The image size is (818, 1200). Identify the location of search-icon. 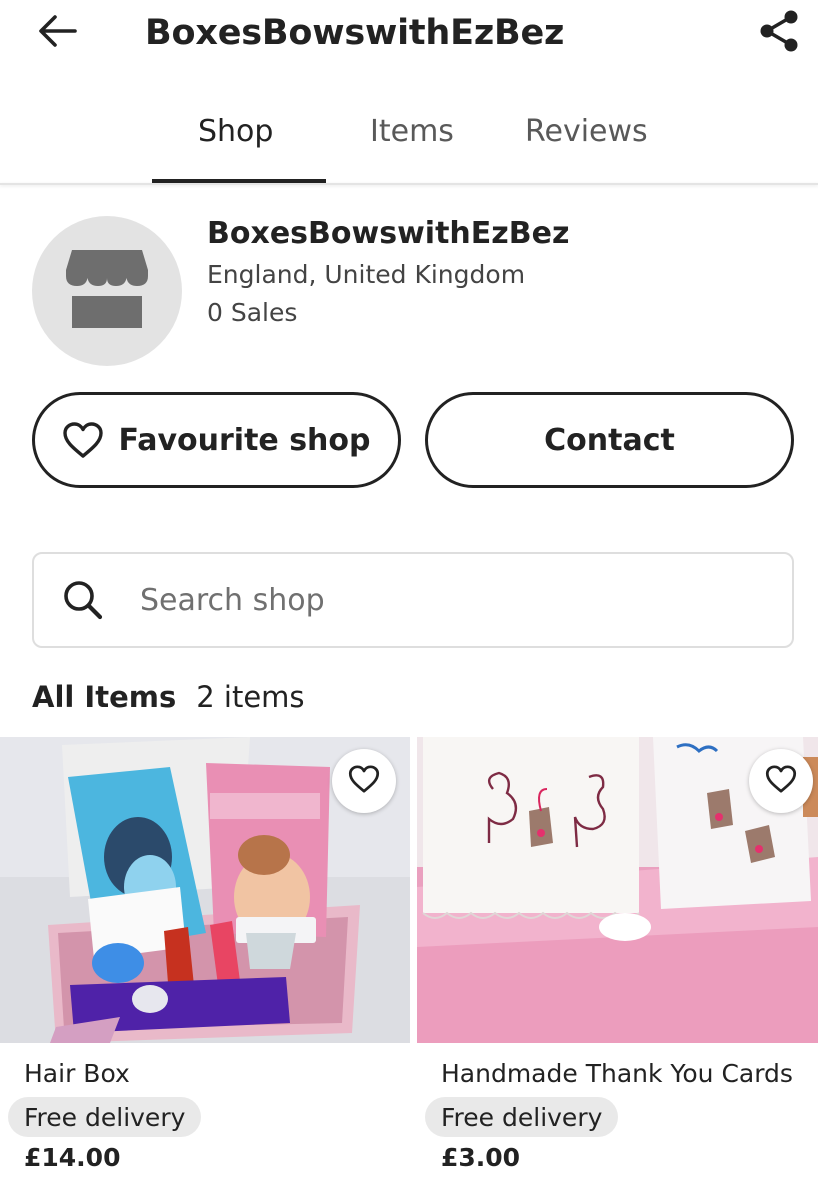
(83, 600).